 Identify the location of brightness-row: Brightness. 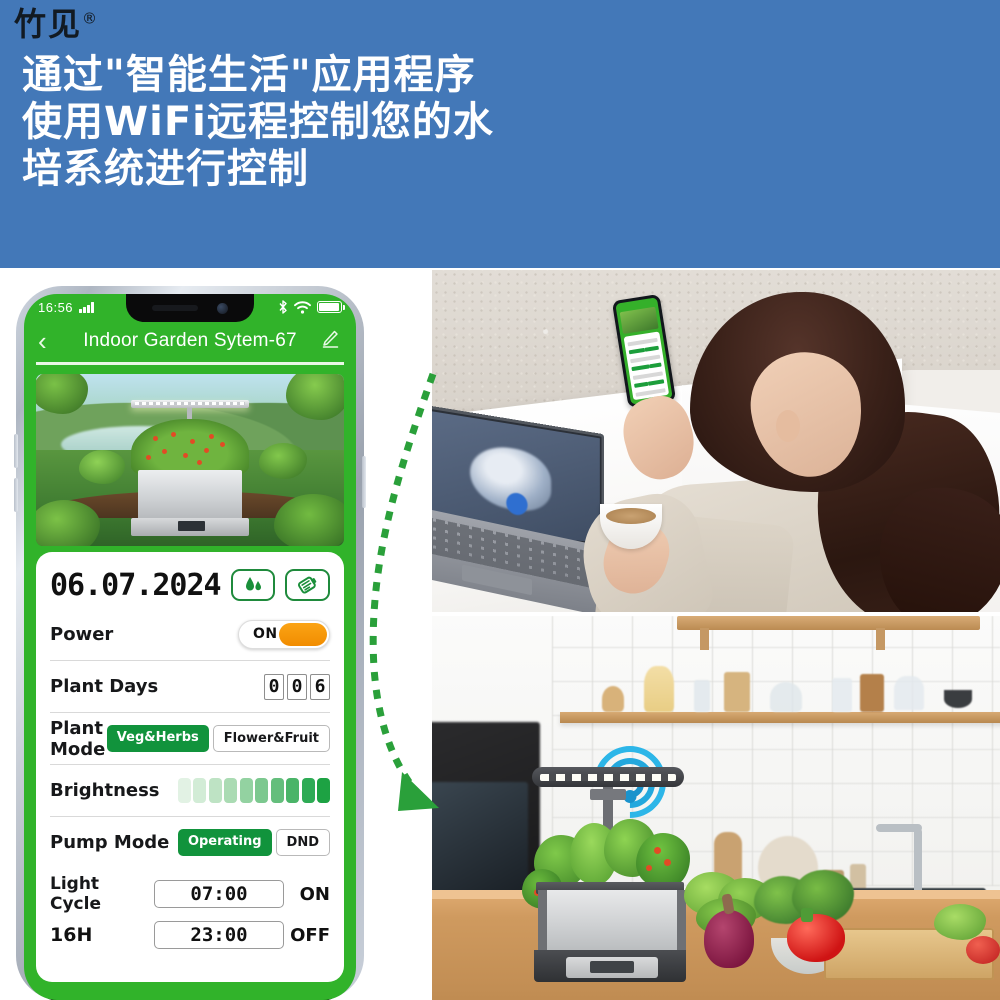
(190, 790).